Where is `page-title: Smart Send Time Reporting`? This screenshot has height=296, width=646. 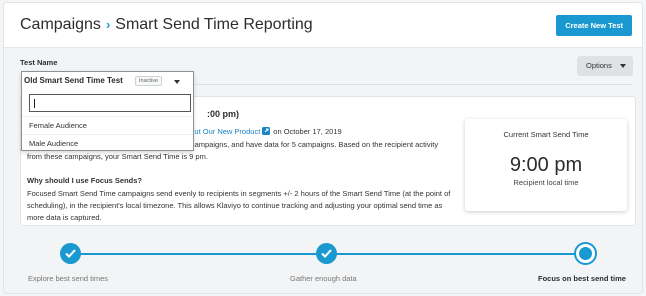 page-title: Smart Send Time Reporting is located at coordinates (214, 24).